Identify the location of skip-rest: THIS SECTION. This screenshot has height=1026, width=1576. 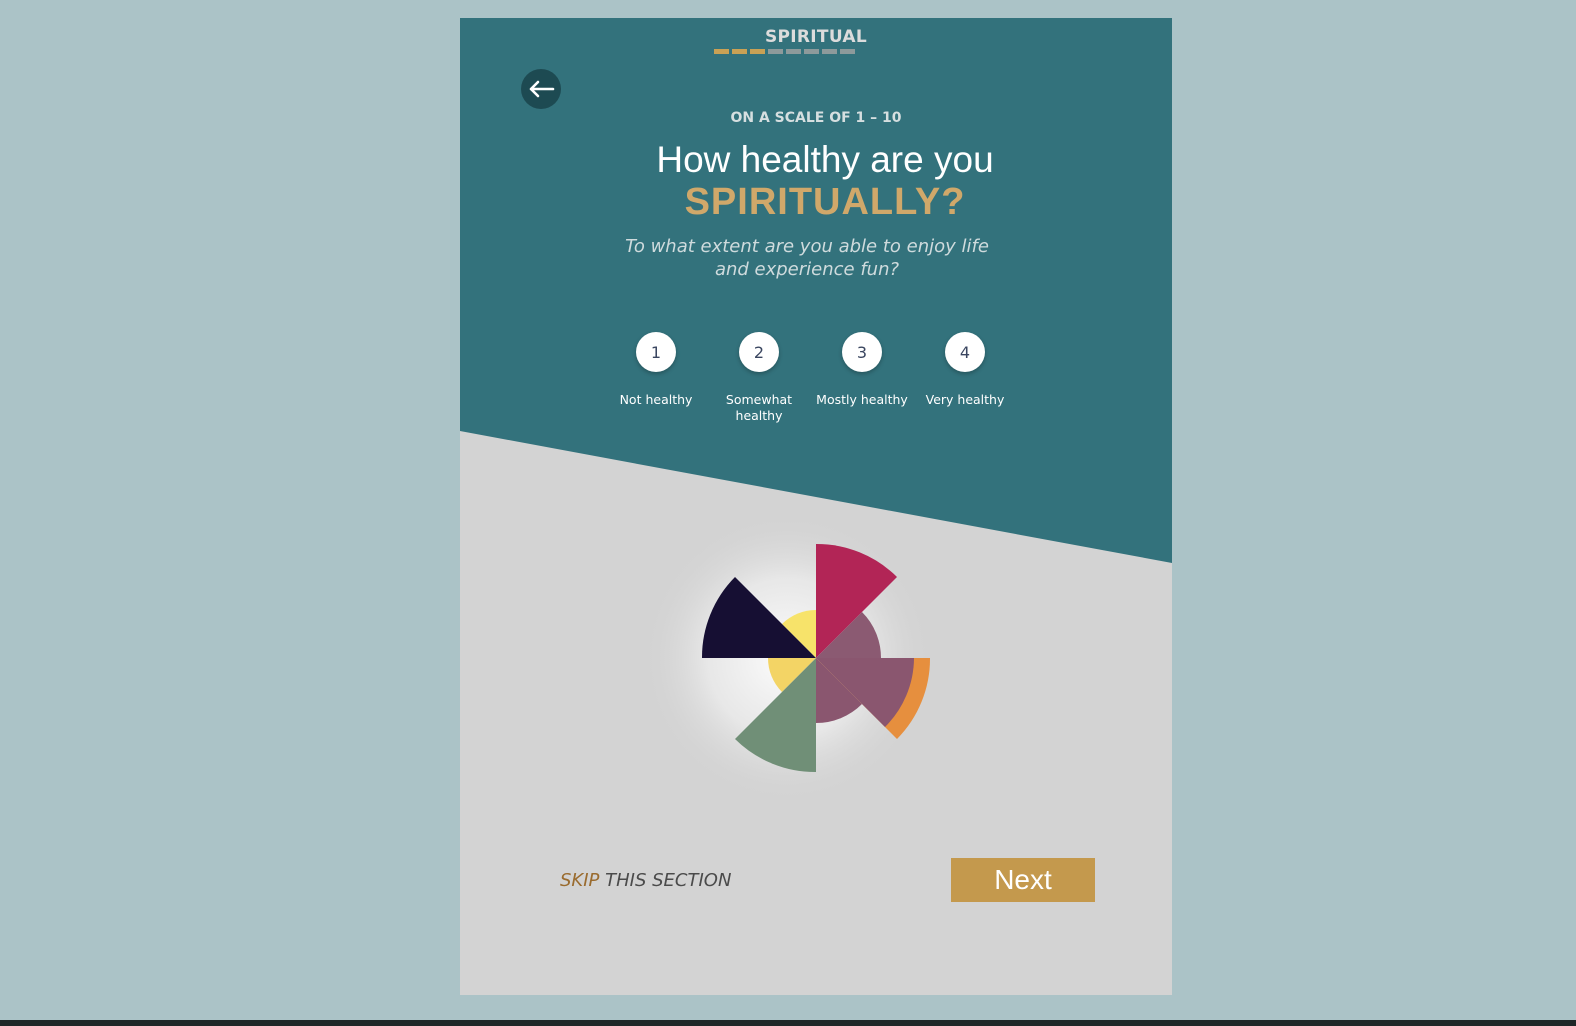
(665, 880).